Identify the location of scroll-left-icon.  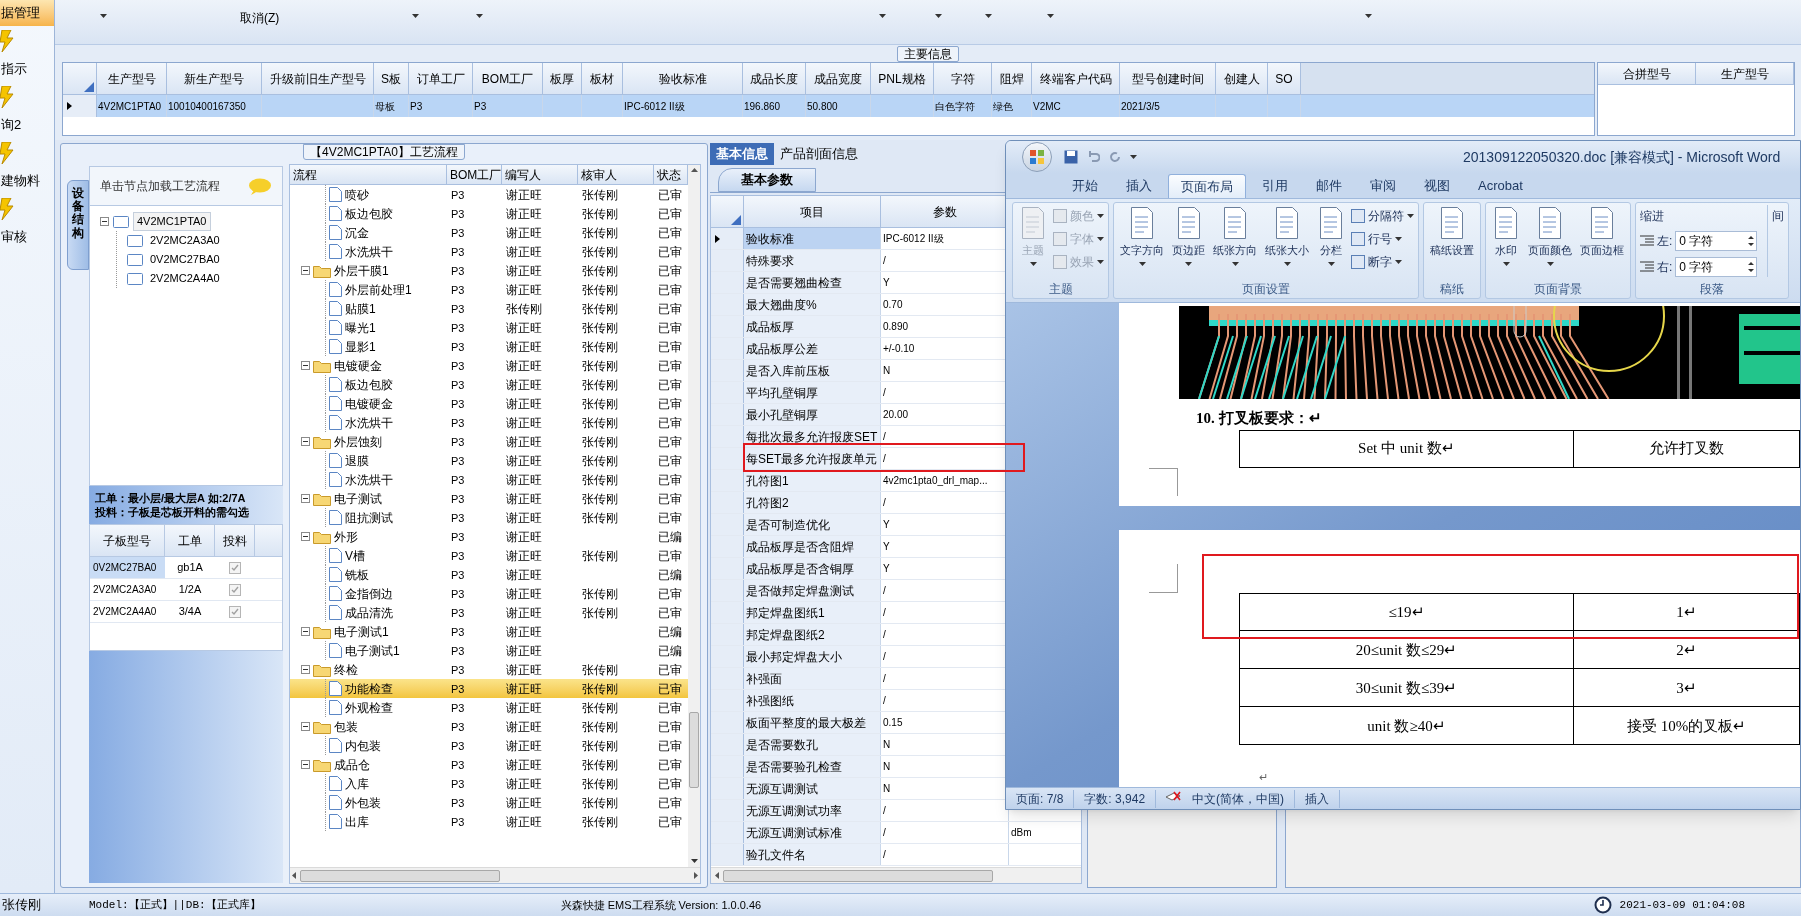
(294, 875).